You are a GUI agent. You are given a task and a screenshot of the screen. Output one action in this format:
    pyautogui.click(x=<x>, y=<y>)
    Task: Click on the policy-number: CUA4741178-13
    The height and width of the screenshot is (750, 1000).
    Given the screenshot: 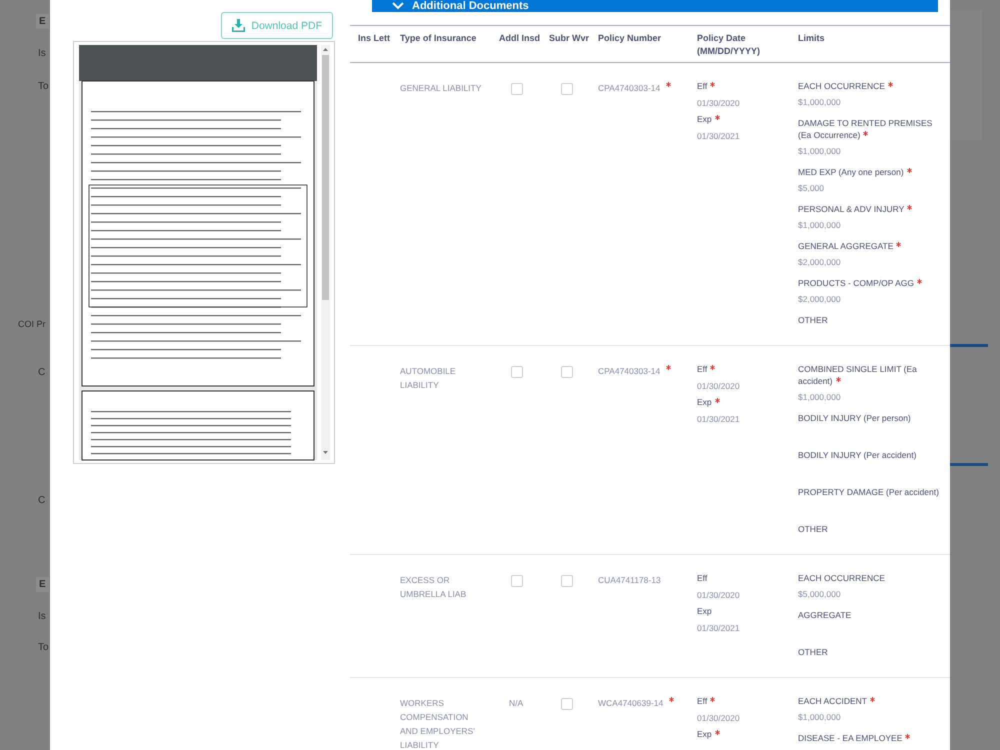 What is the action you would take?
    pyautogui.click(x=629, y=580)
    